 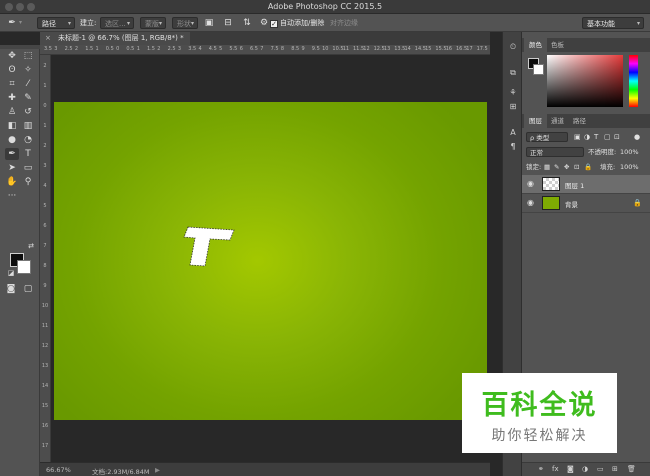 I want to click on character-panel-icon: A, so click(x=513, y=132).